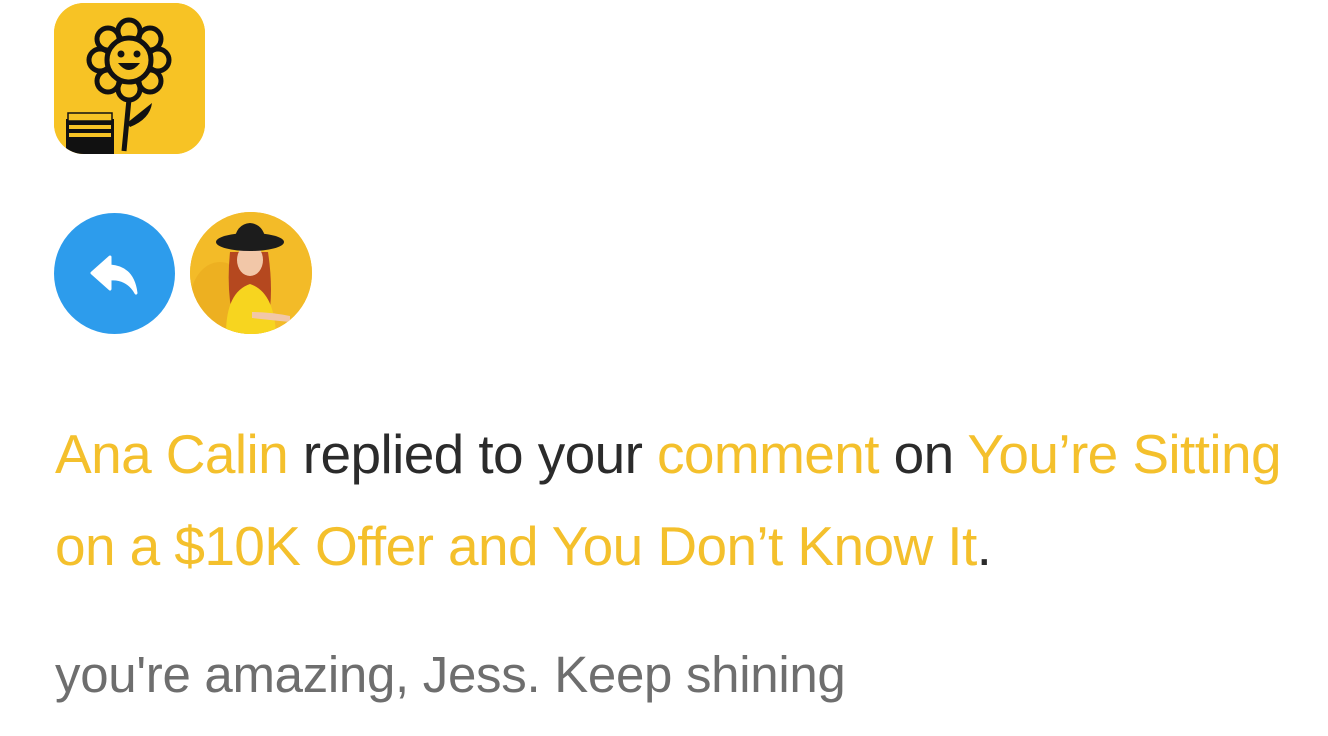 The height and width of the screenshot is (736, 1328). I want to click on end-punctuation: ., so click(984, 546).